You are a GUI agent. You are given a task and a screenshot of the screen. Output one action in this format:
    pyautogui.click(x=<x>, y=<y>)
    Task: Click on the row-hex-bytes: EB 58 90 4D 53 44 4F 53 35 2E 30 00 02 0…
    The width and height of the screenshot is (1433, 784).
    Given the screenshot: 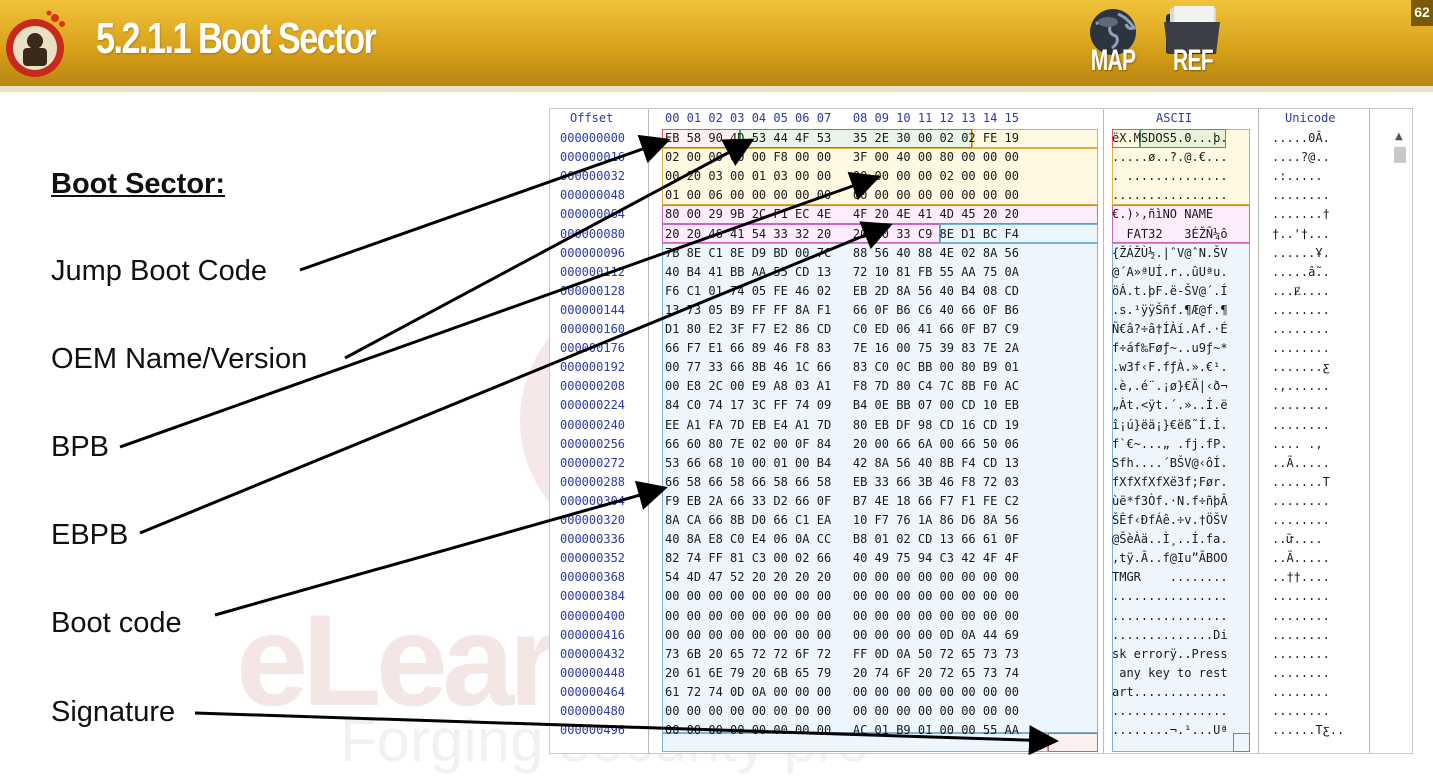 What is the action you would take?
    pyautogui.click(x=842, y=138)
    